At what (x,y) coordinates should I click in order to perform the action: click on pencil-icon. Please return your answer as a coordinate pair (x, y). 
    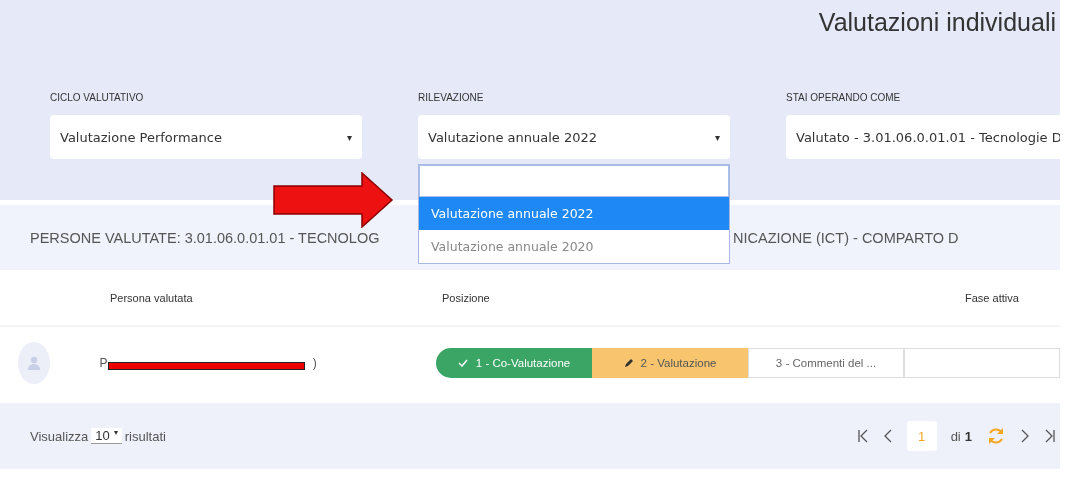
    Looking at the image, I should click on (628, 363).